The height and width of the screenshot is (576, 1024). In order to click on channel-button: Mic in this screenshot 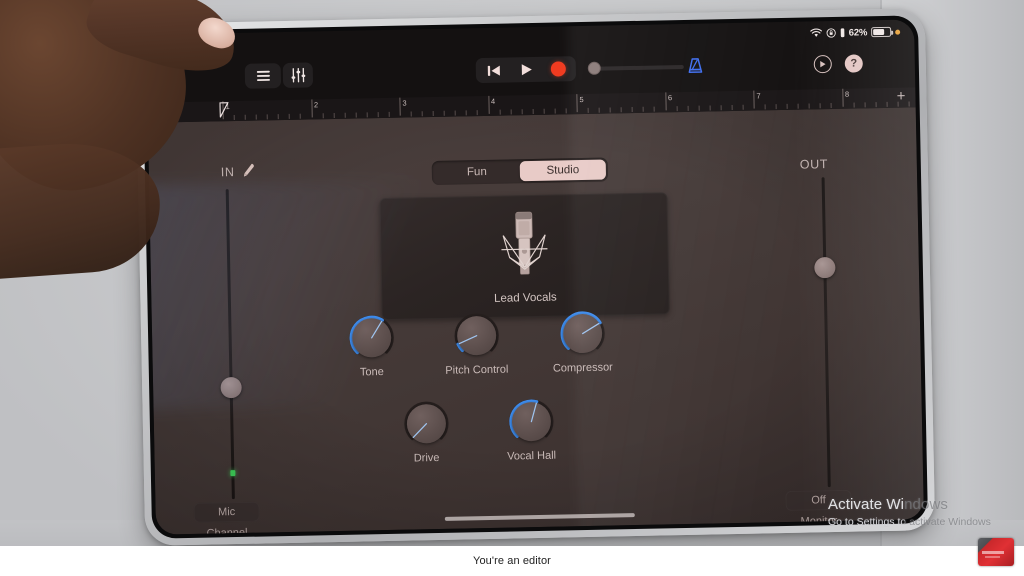, I will do `click(226, 512)`.